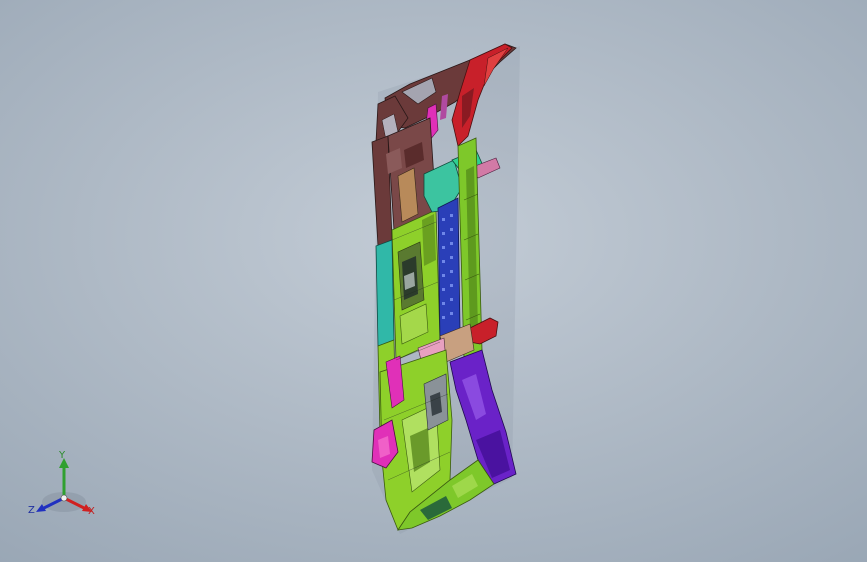 The width and height of the screenshot is (867, 562). I want to click on triad-x-label: X, so click(91, 511).